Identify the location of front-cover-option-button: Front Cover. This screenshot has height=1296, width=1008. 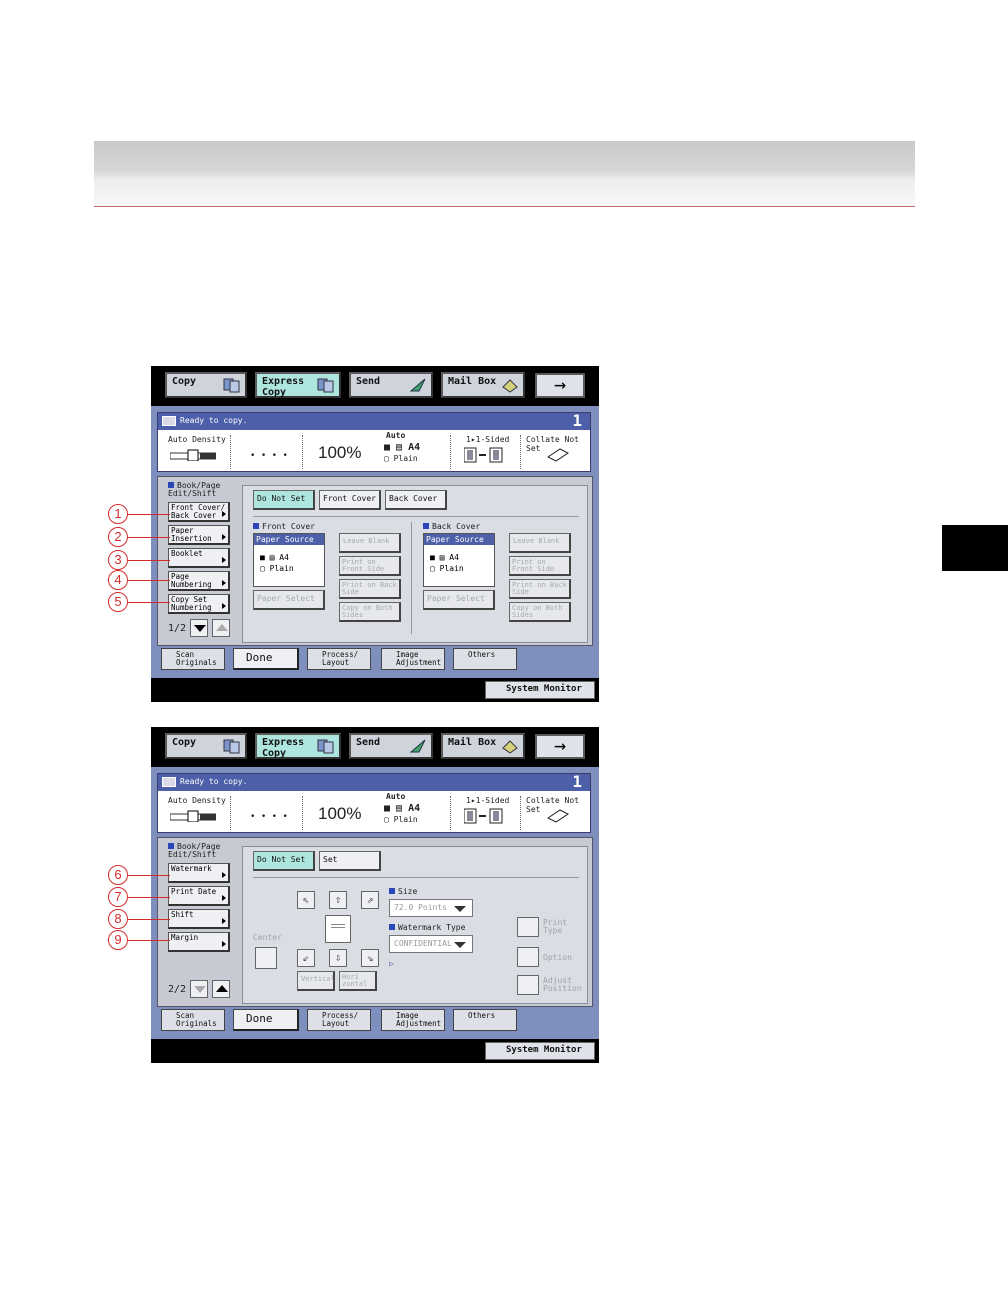
(350, 500).